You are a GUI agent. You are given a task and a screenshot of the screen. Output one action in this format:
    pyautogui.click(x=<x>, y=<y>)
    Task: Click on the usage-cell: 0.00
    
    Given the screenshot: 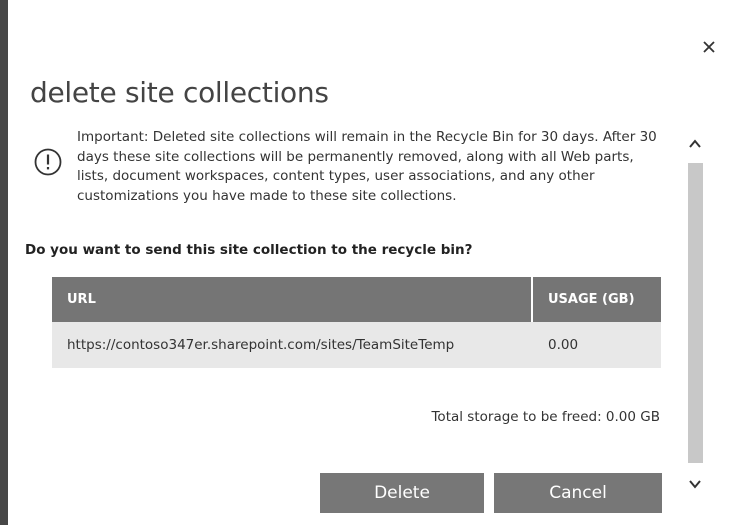 What is the action you would take?
    pyautogui.click(x=596, y=345)
    